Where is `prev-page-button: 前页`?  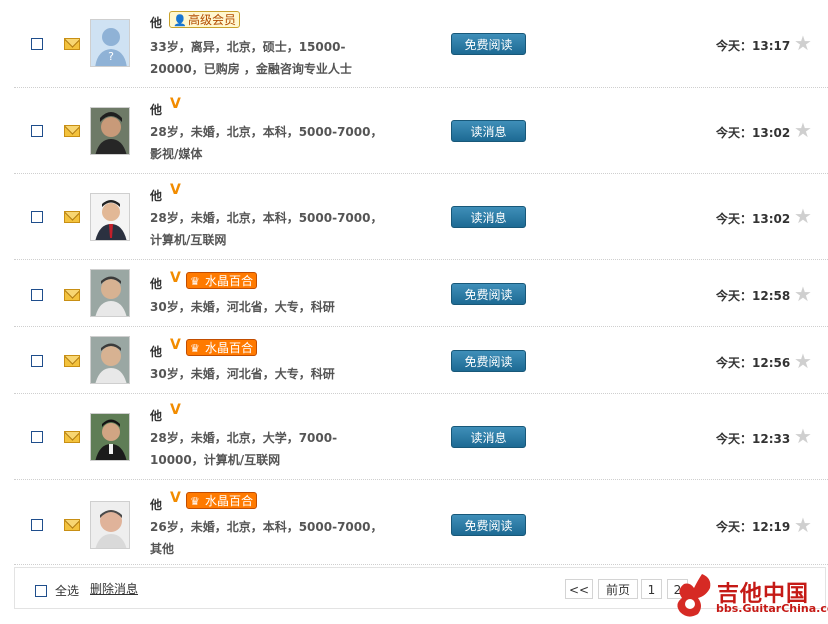 prev-page-button: 前页 is located at coordinates (618, 589).